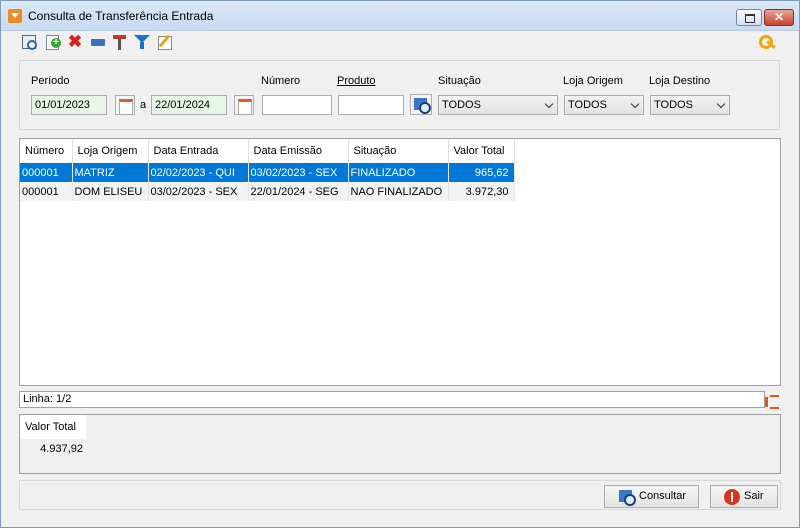  I want to click on calendar-to-icon, so click(244, 105).